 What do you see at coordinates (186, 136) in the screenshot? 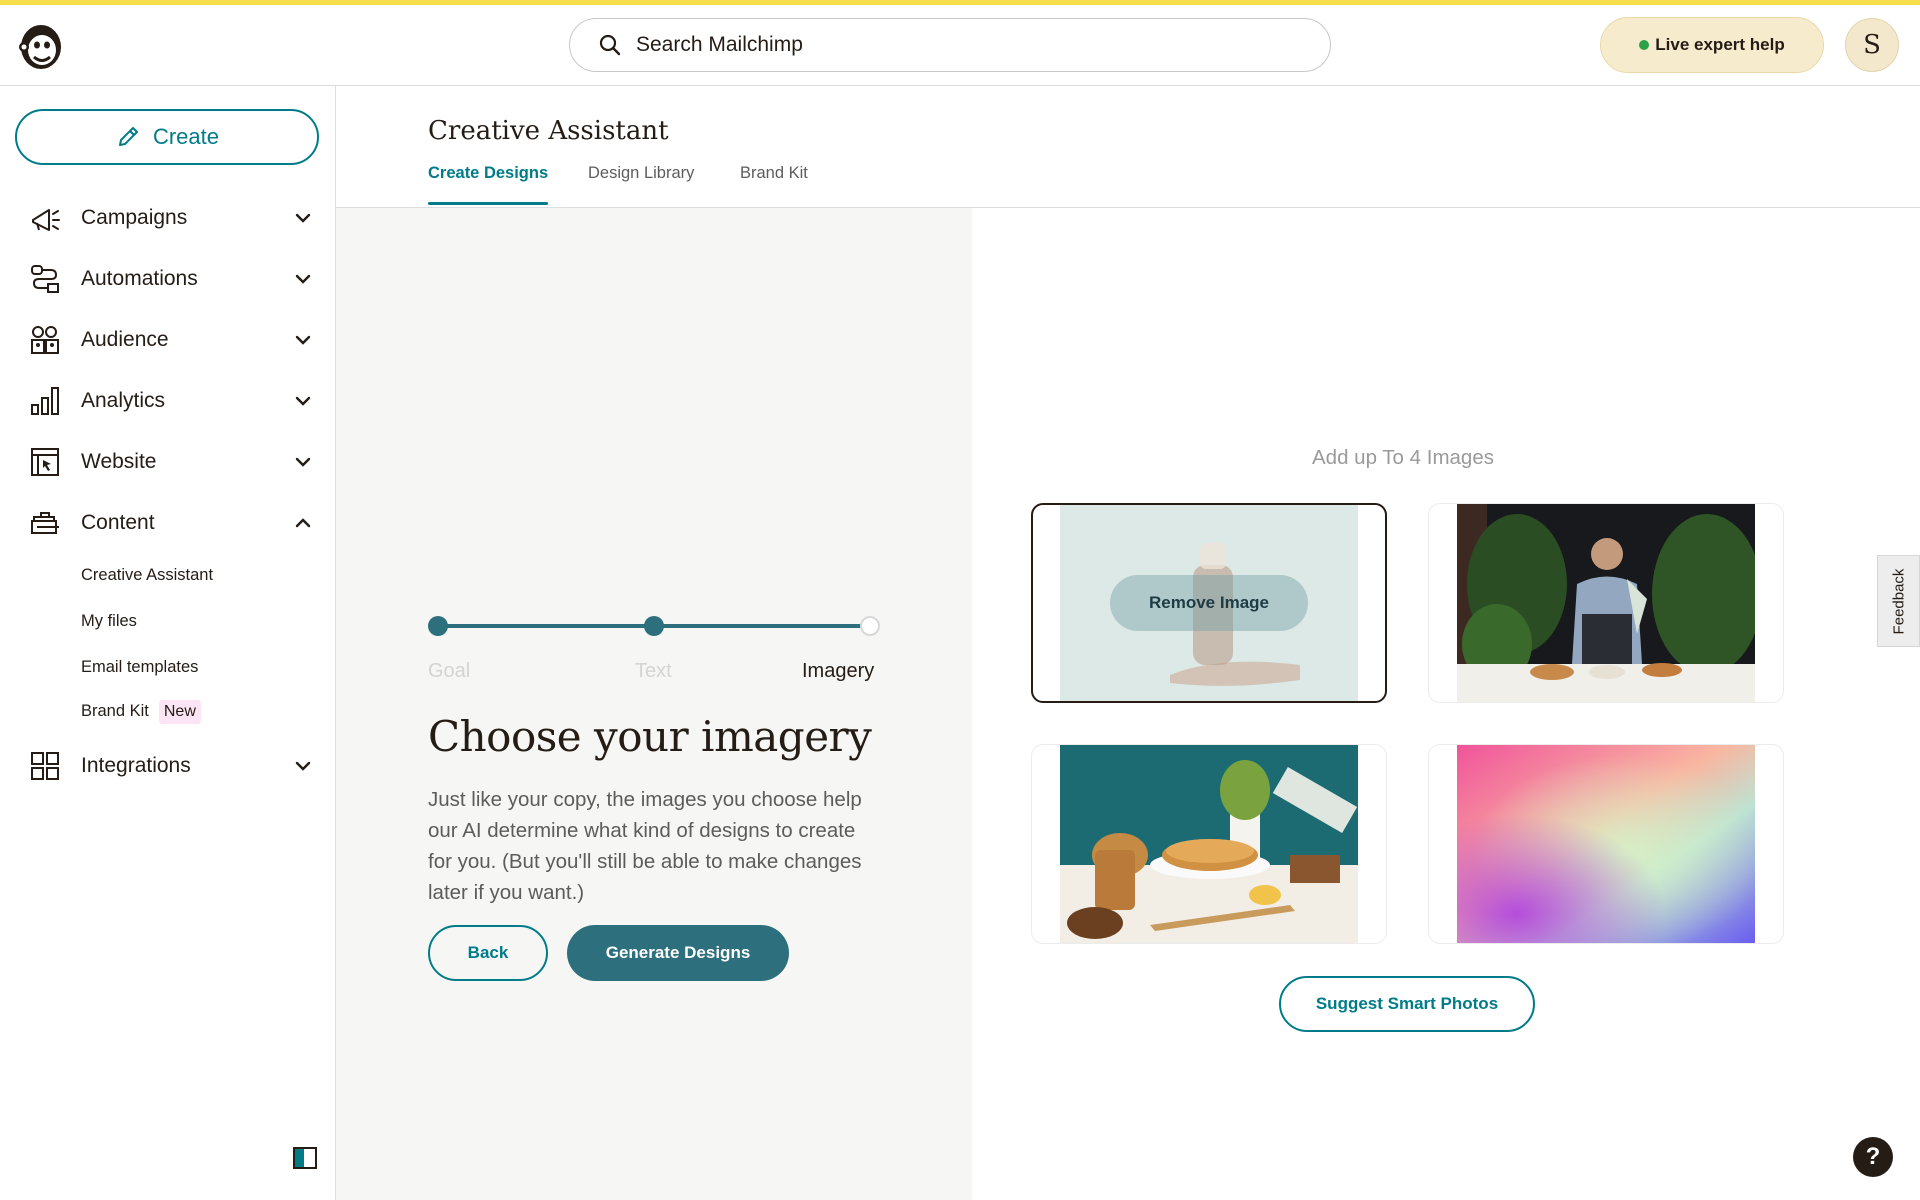
I see `create-label: Create` at bounding box center [186, 136].